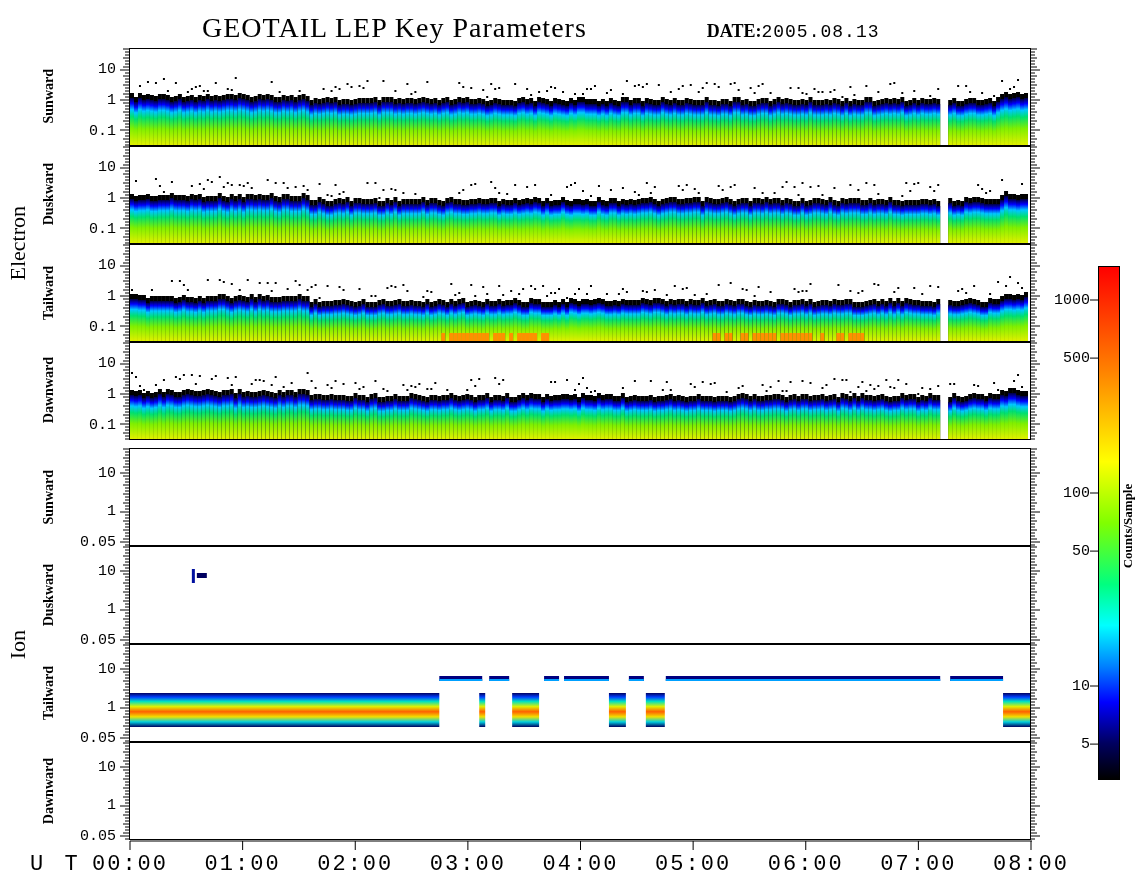 The image size is (1142, 880). What do you see at coordinates (693, 865) in the screenshot?
I see `tick-label: 05:00` at bounding box center [693, 865].